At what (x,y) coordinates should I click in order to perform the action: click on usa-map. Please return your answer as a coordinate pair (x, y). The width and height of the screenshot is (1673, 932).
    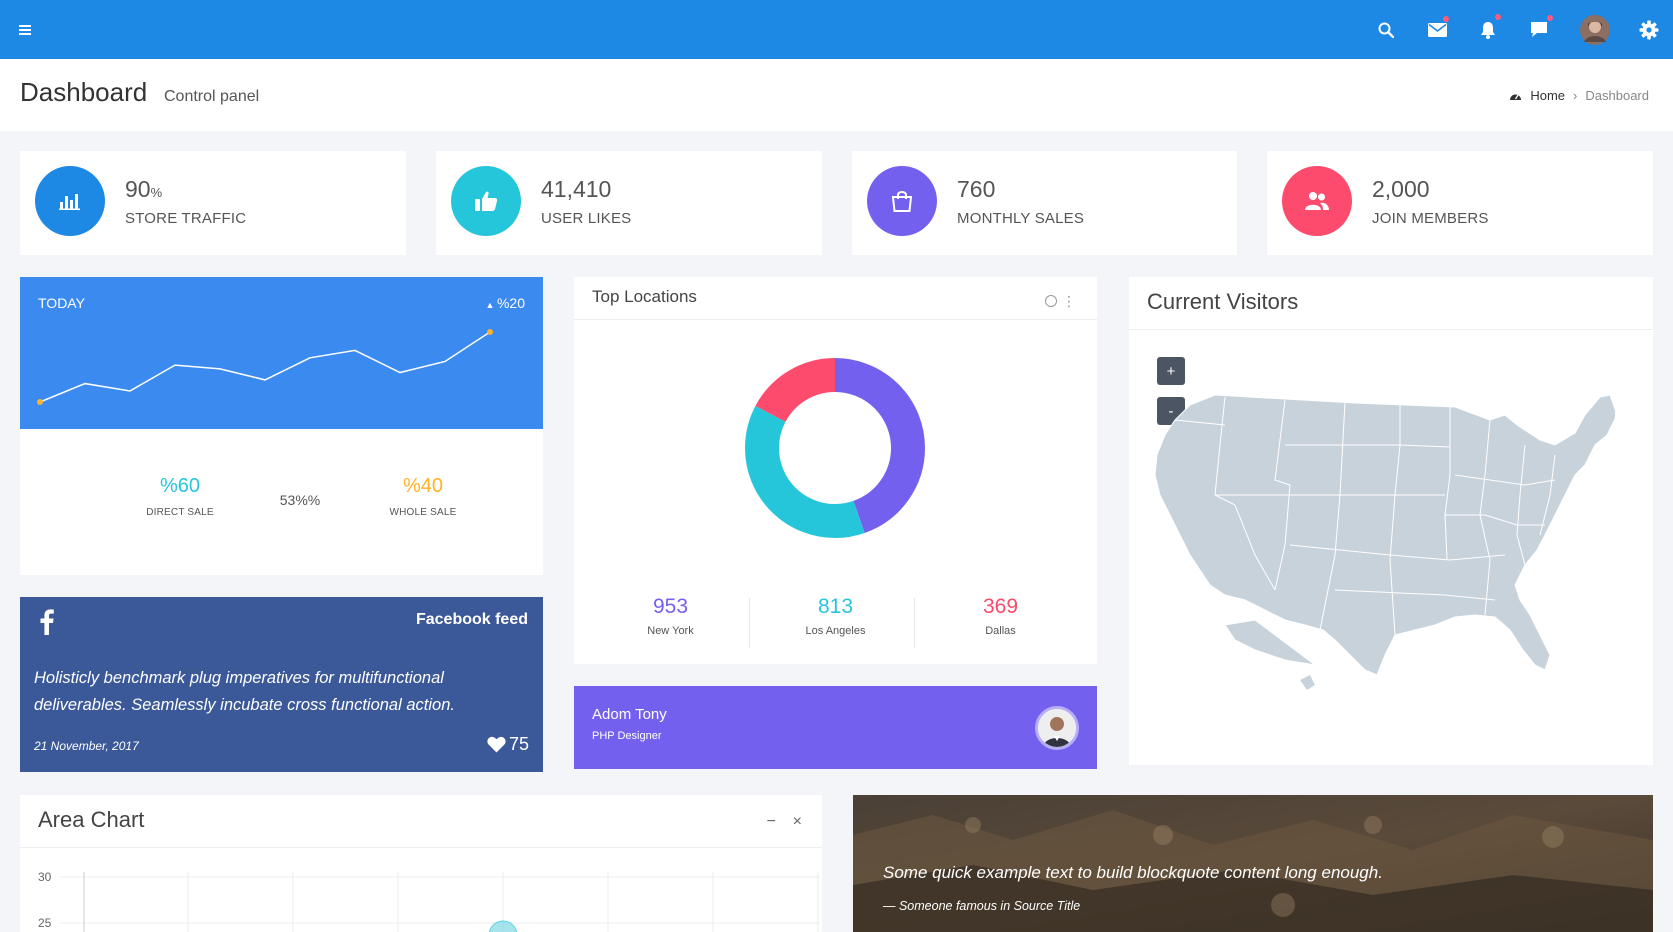
    Looking at the image, I should click on (1380, 550).